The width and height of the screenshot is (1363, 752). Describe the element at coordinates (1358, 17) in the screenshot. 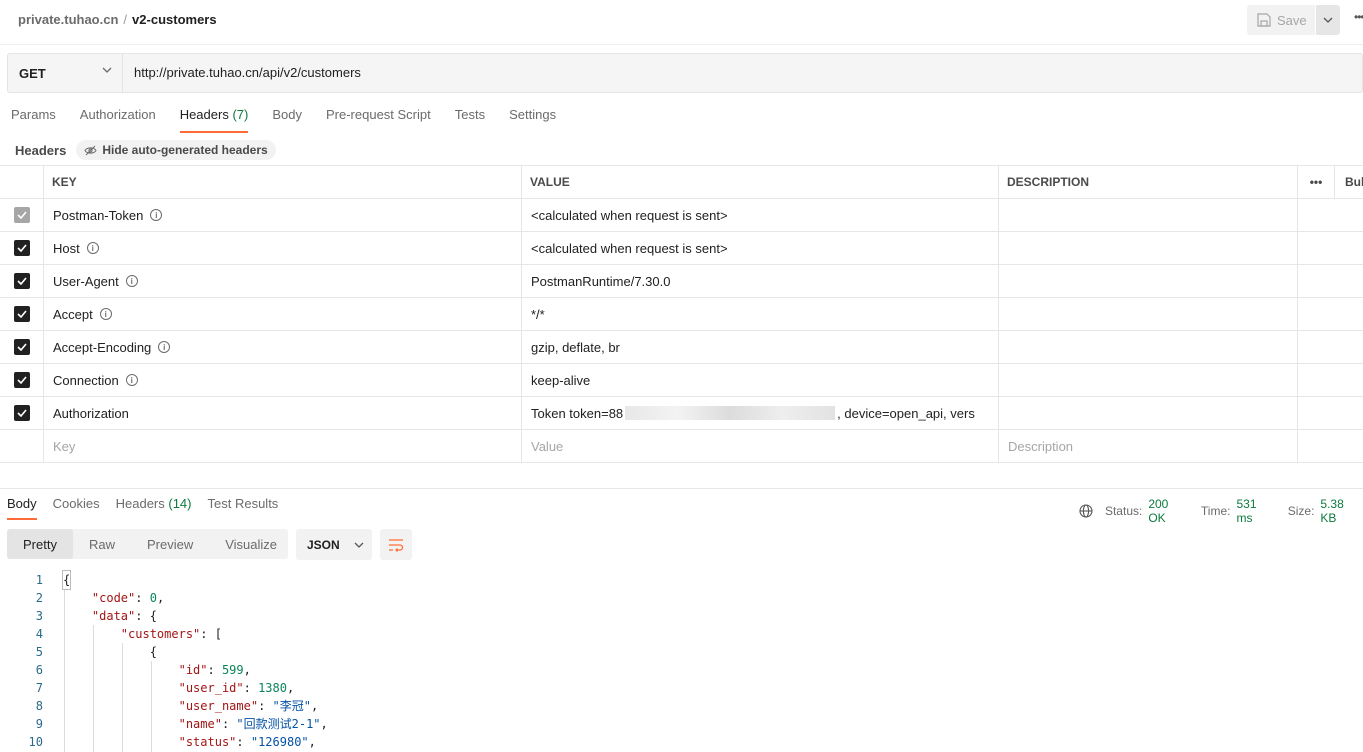

I see `more-options-icon: •••` at that location.